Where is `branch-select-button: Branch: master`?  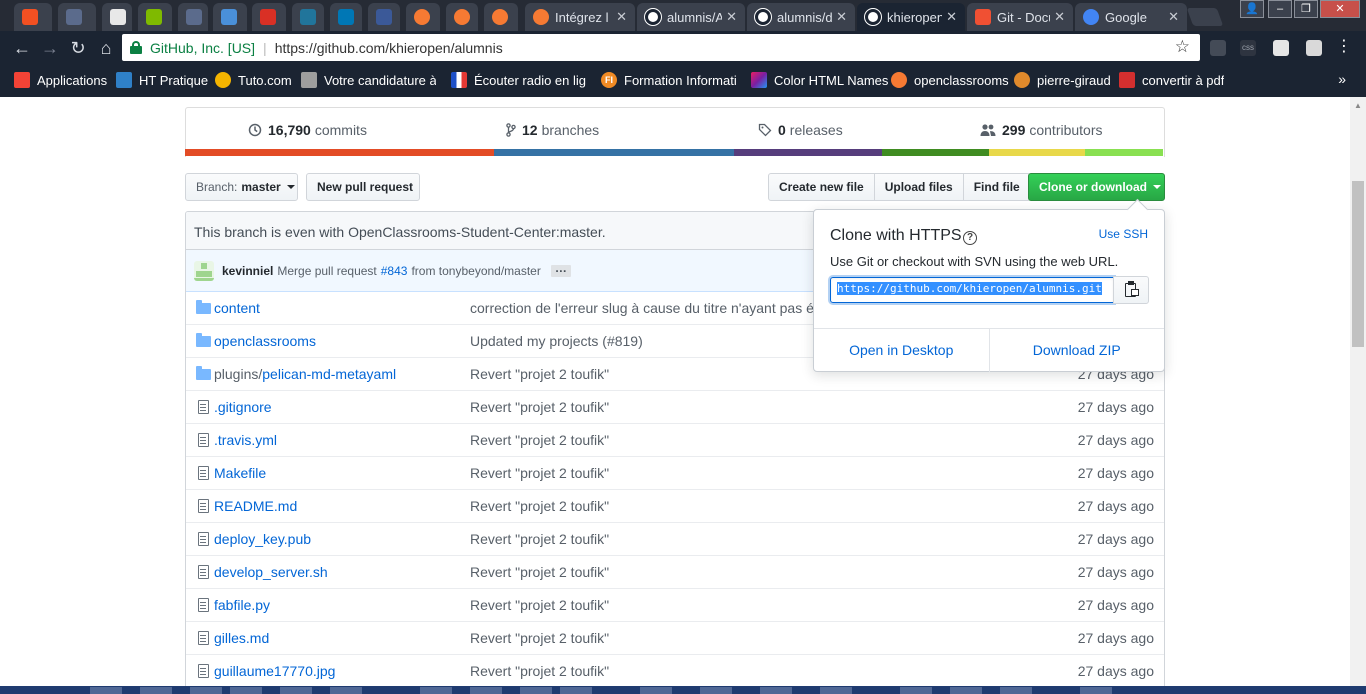
branch-select-button: Branch: master is located at coordinates (241, 187).